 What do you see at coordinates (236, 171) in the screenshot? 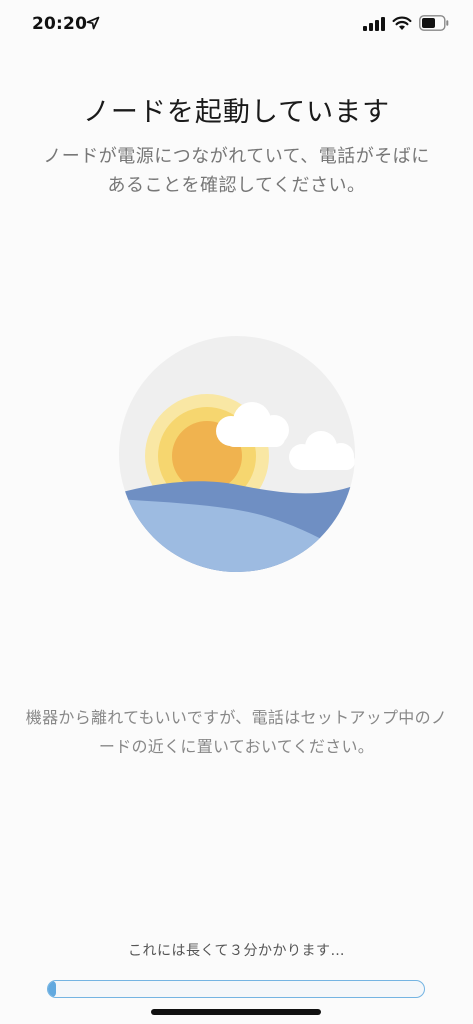
I see `page-subtitle: ノードが電源につながれていて、電話がそばにあることを確認してください。` at bounding box center [236, 171].